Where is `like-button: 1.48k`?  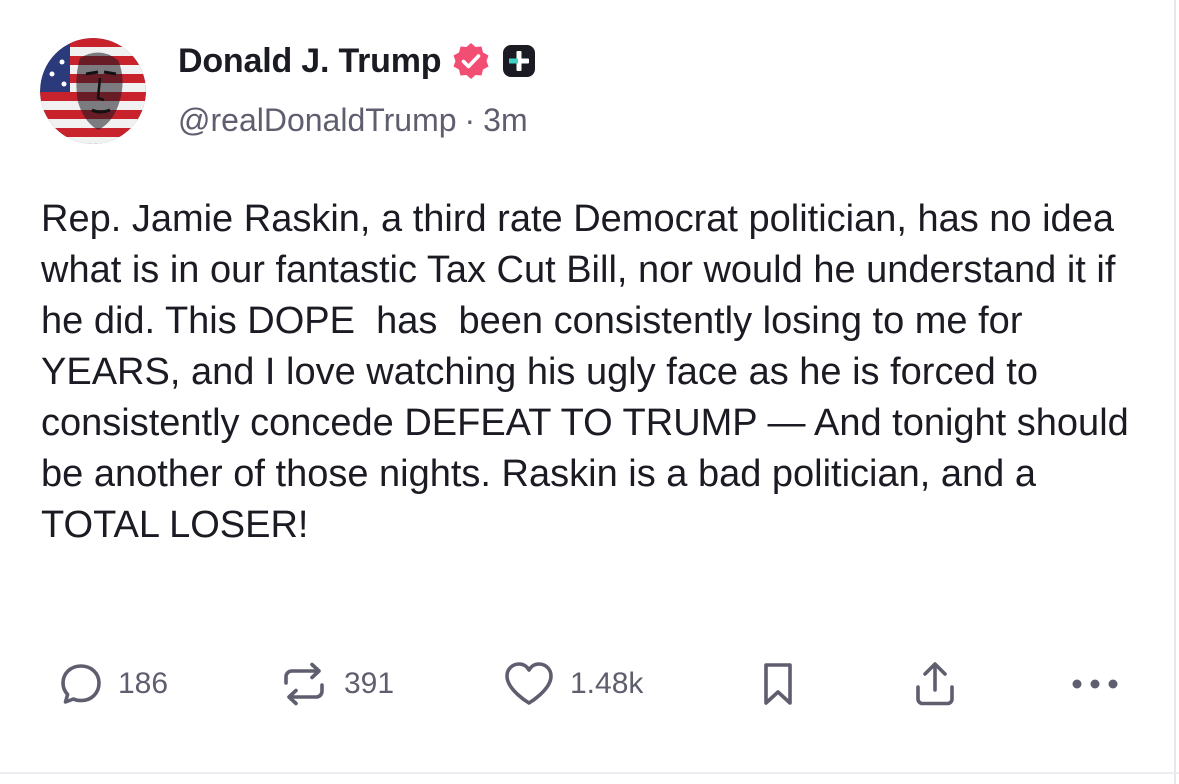
like-button: 1.48k is located at coordinates (572, 684).